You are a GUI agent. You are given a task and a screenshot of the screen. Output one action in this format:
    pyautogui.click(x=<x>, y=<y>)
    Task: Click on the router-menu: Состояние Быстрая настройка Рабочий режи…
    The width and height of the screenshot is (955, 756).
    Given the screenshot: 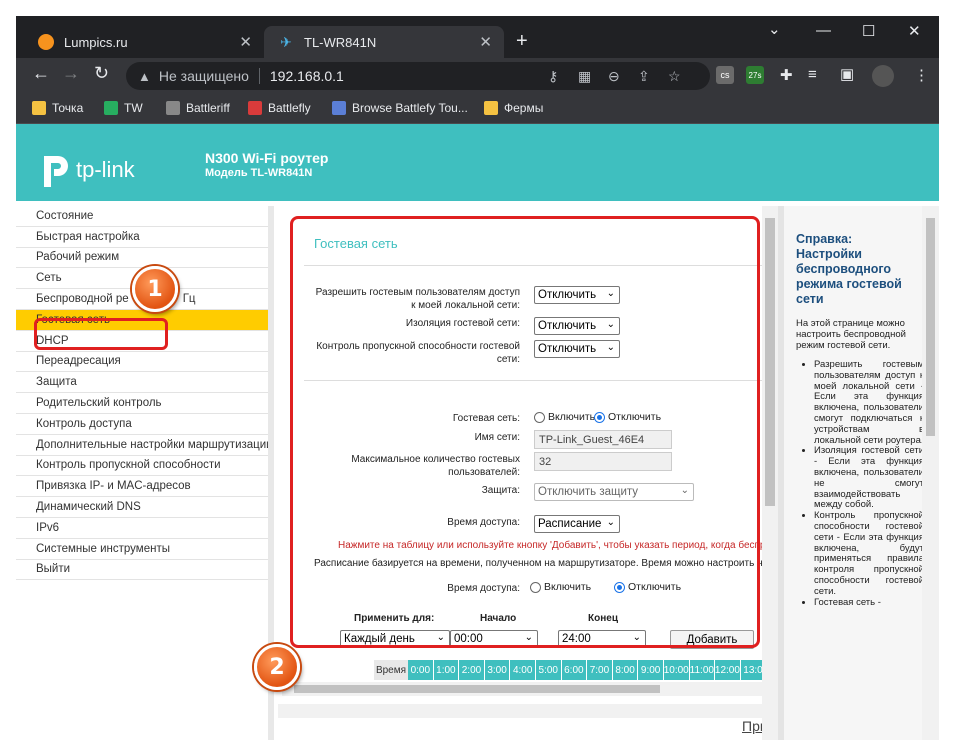 What is the action you would take?
    pyautogui.click(x=142, y=393)
    